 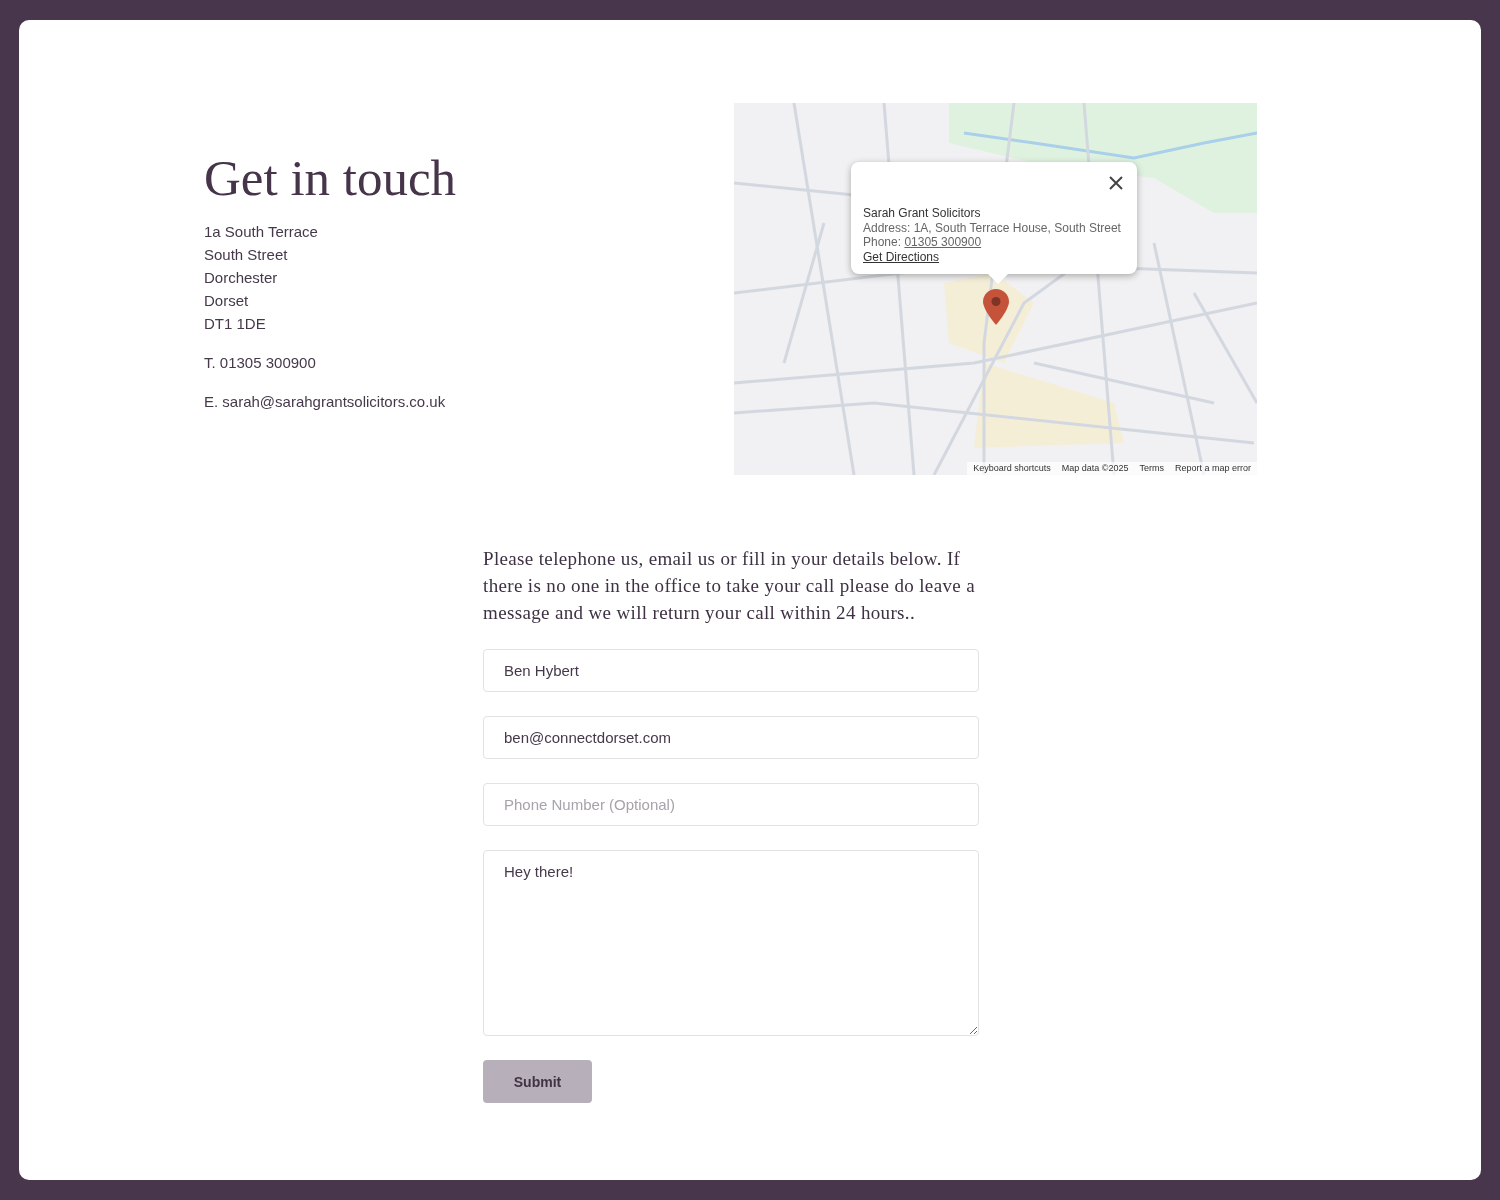 What do you see at coordinates (260, 363) in the screenshot?
I see `phone-text: T. 01305 300900` at bounding box center [260, 363].